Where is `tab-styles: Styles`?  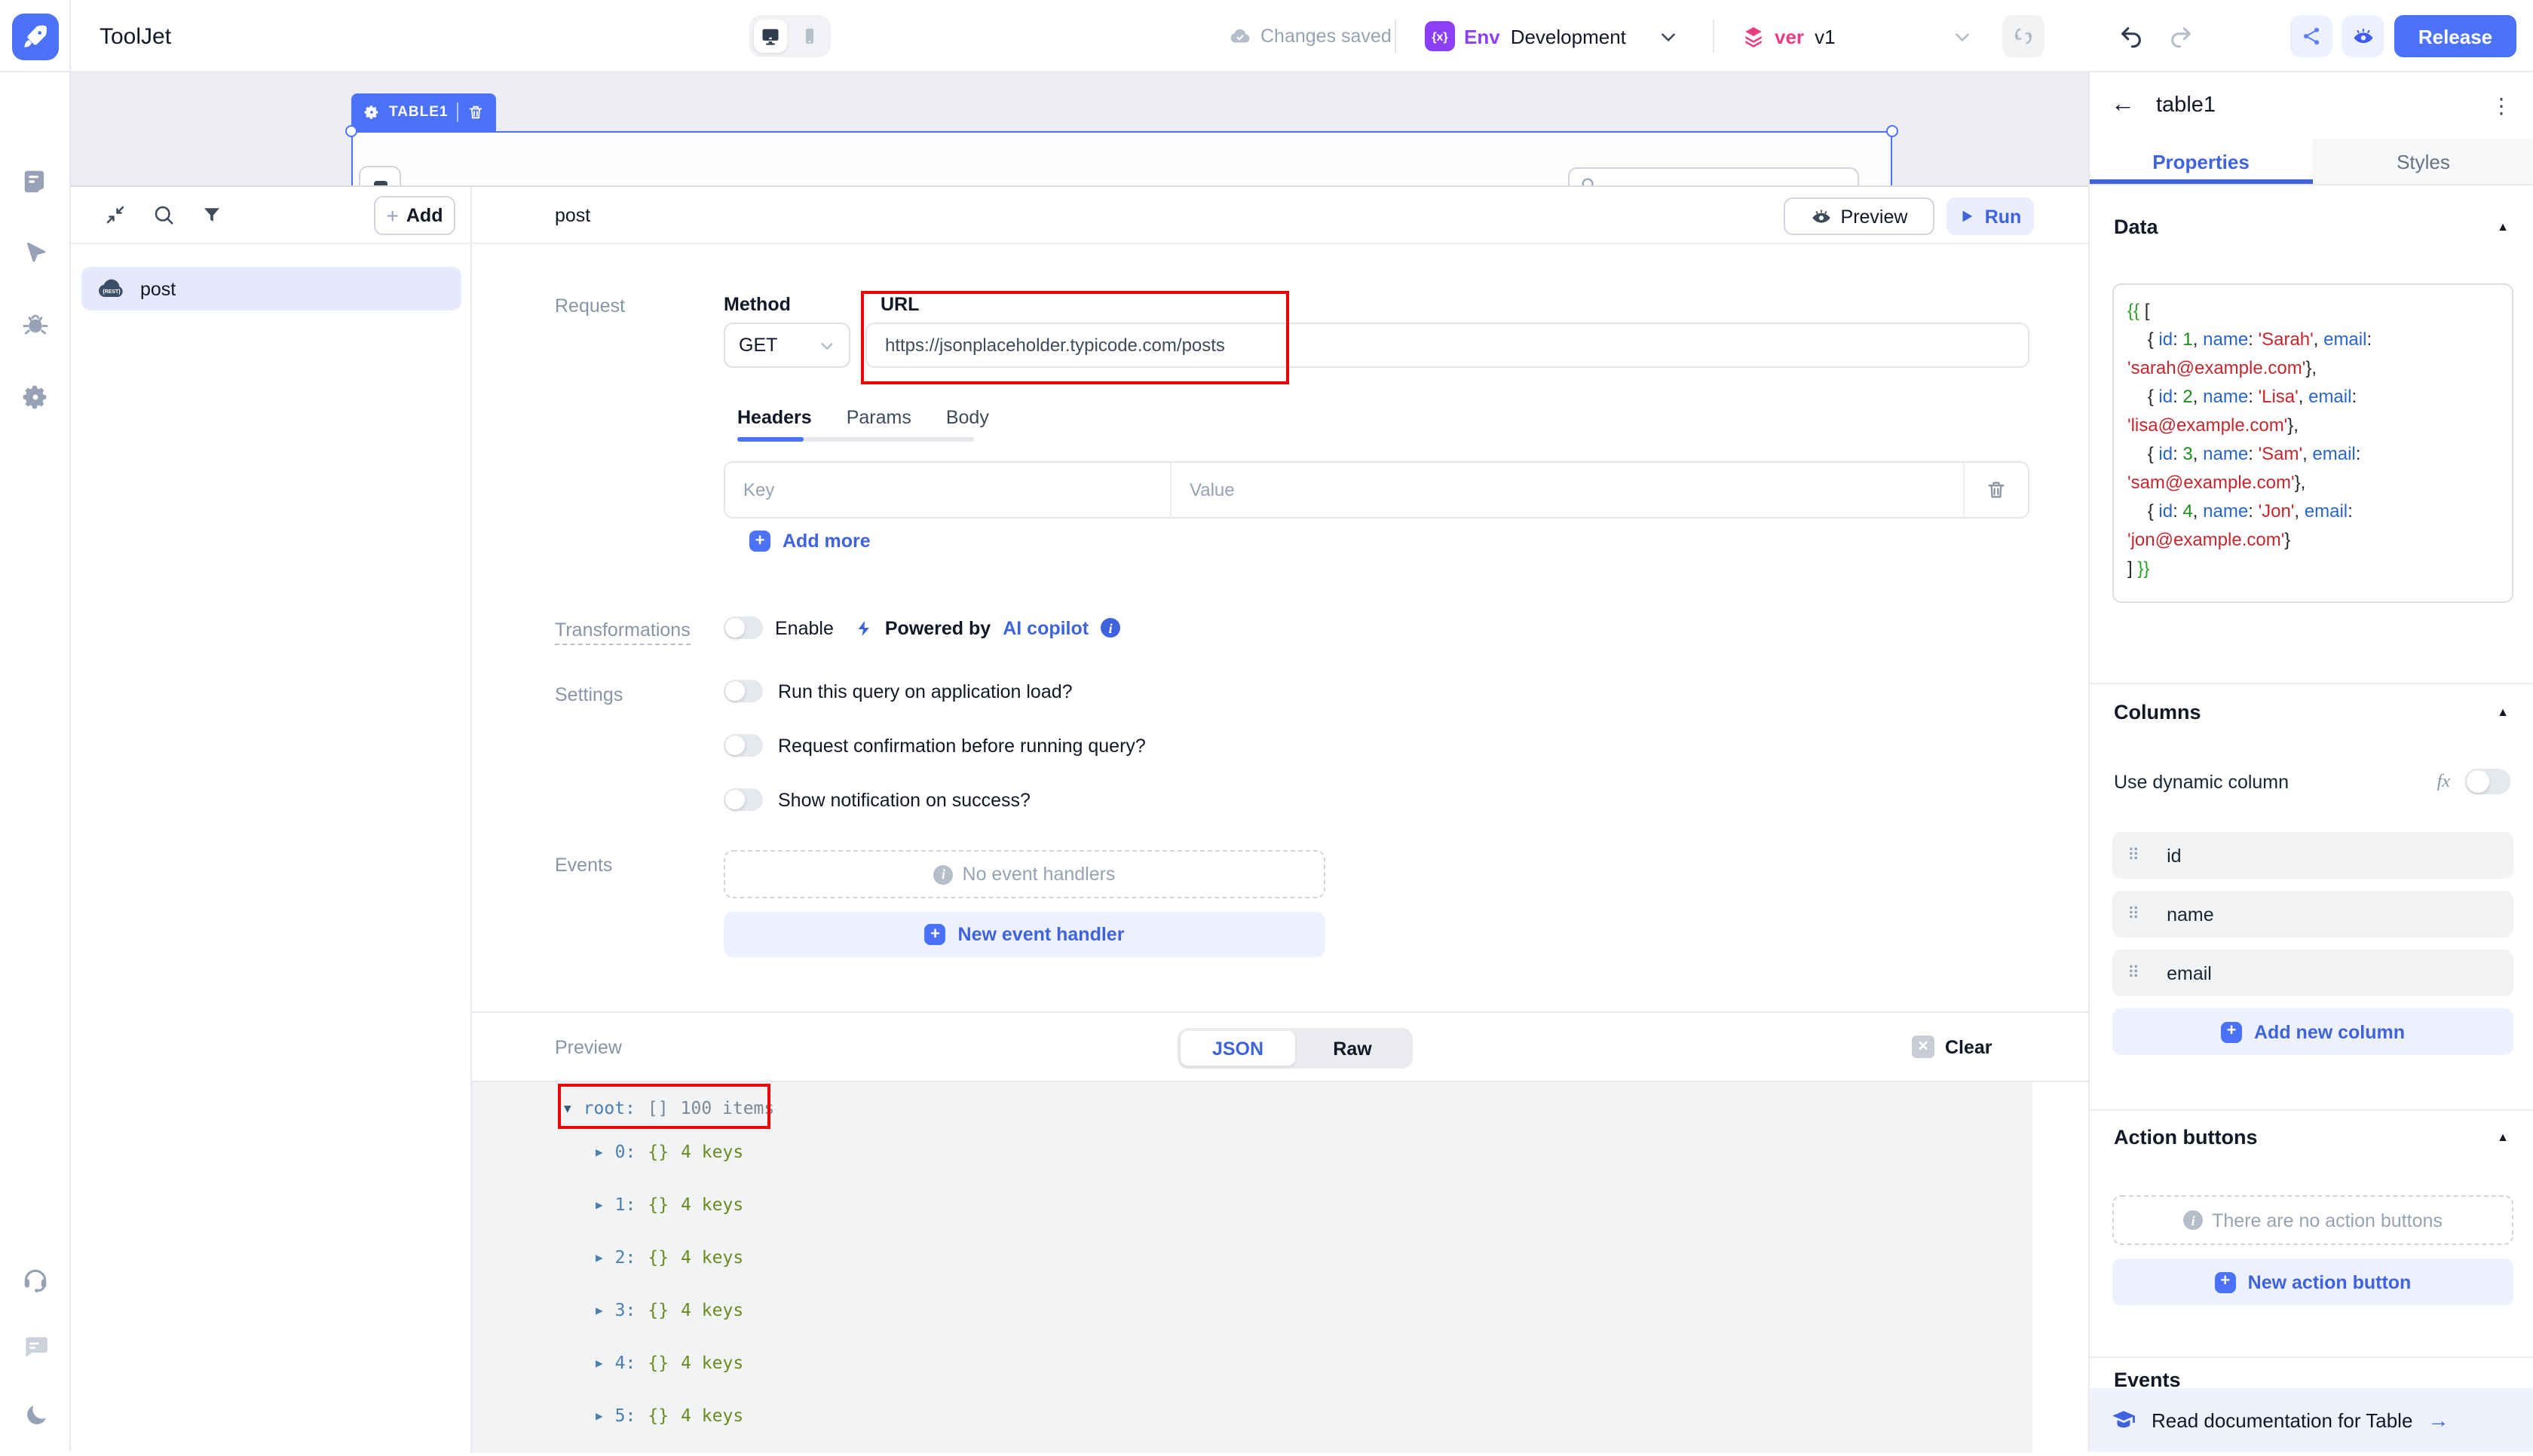
tab-styles: Styles is located at coordinates (2422, 161).